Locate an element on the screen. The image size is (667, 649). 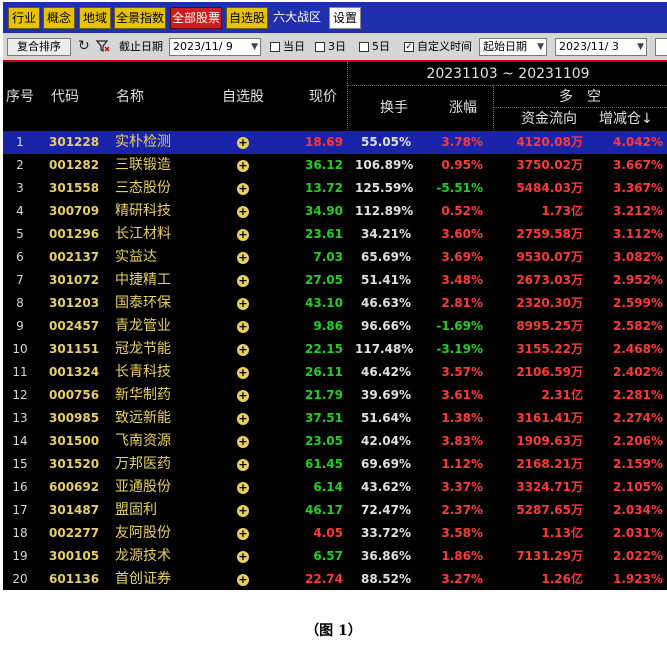
current-price: 6.57 is located at coordinates (328, 556).